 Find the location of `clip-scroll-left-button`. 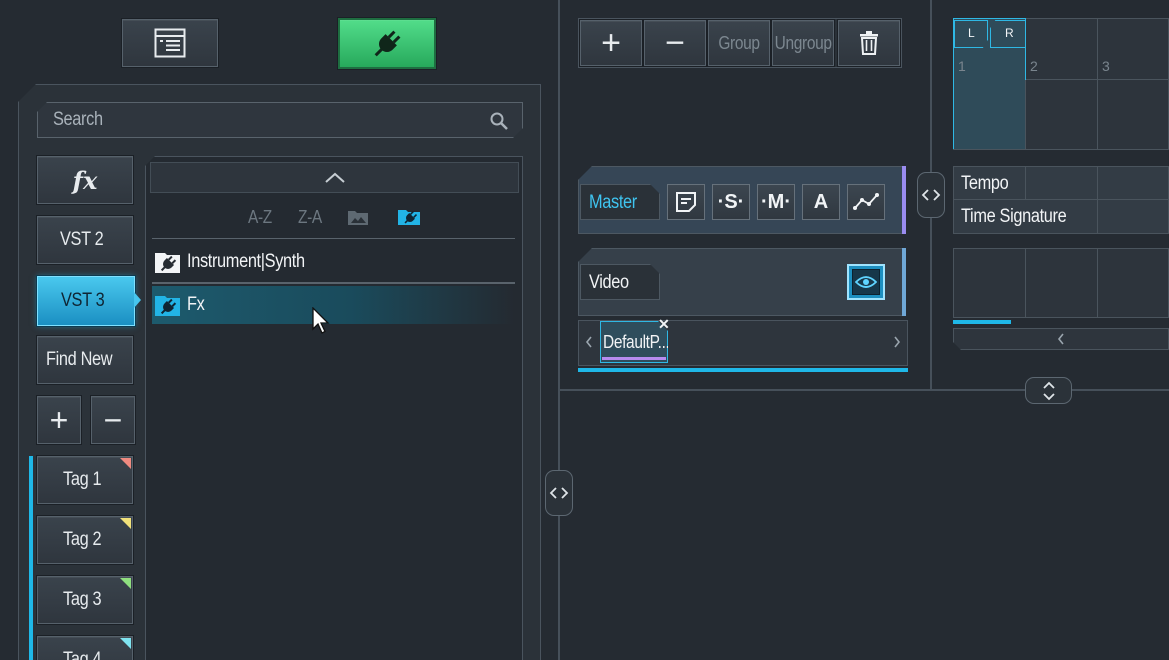

clip-scroll-left-button is located at coordinates (589, 342).